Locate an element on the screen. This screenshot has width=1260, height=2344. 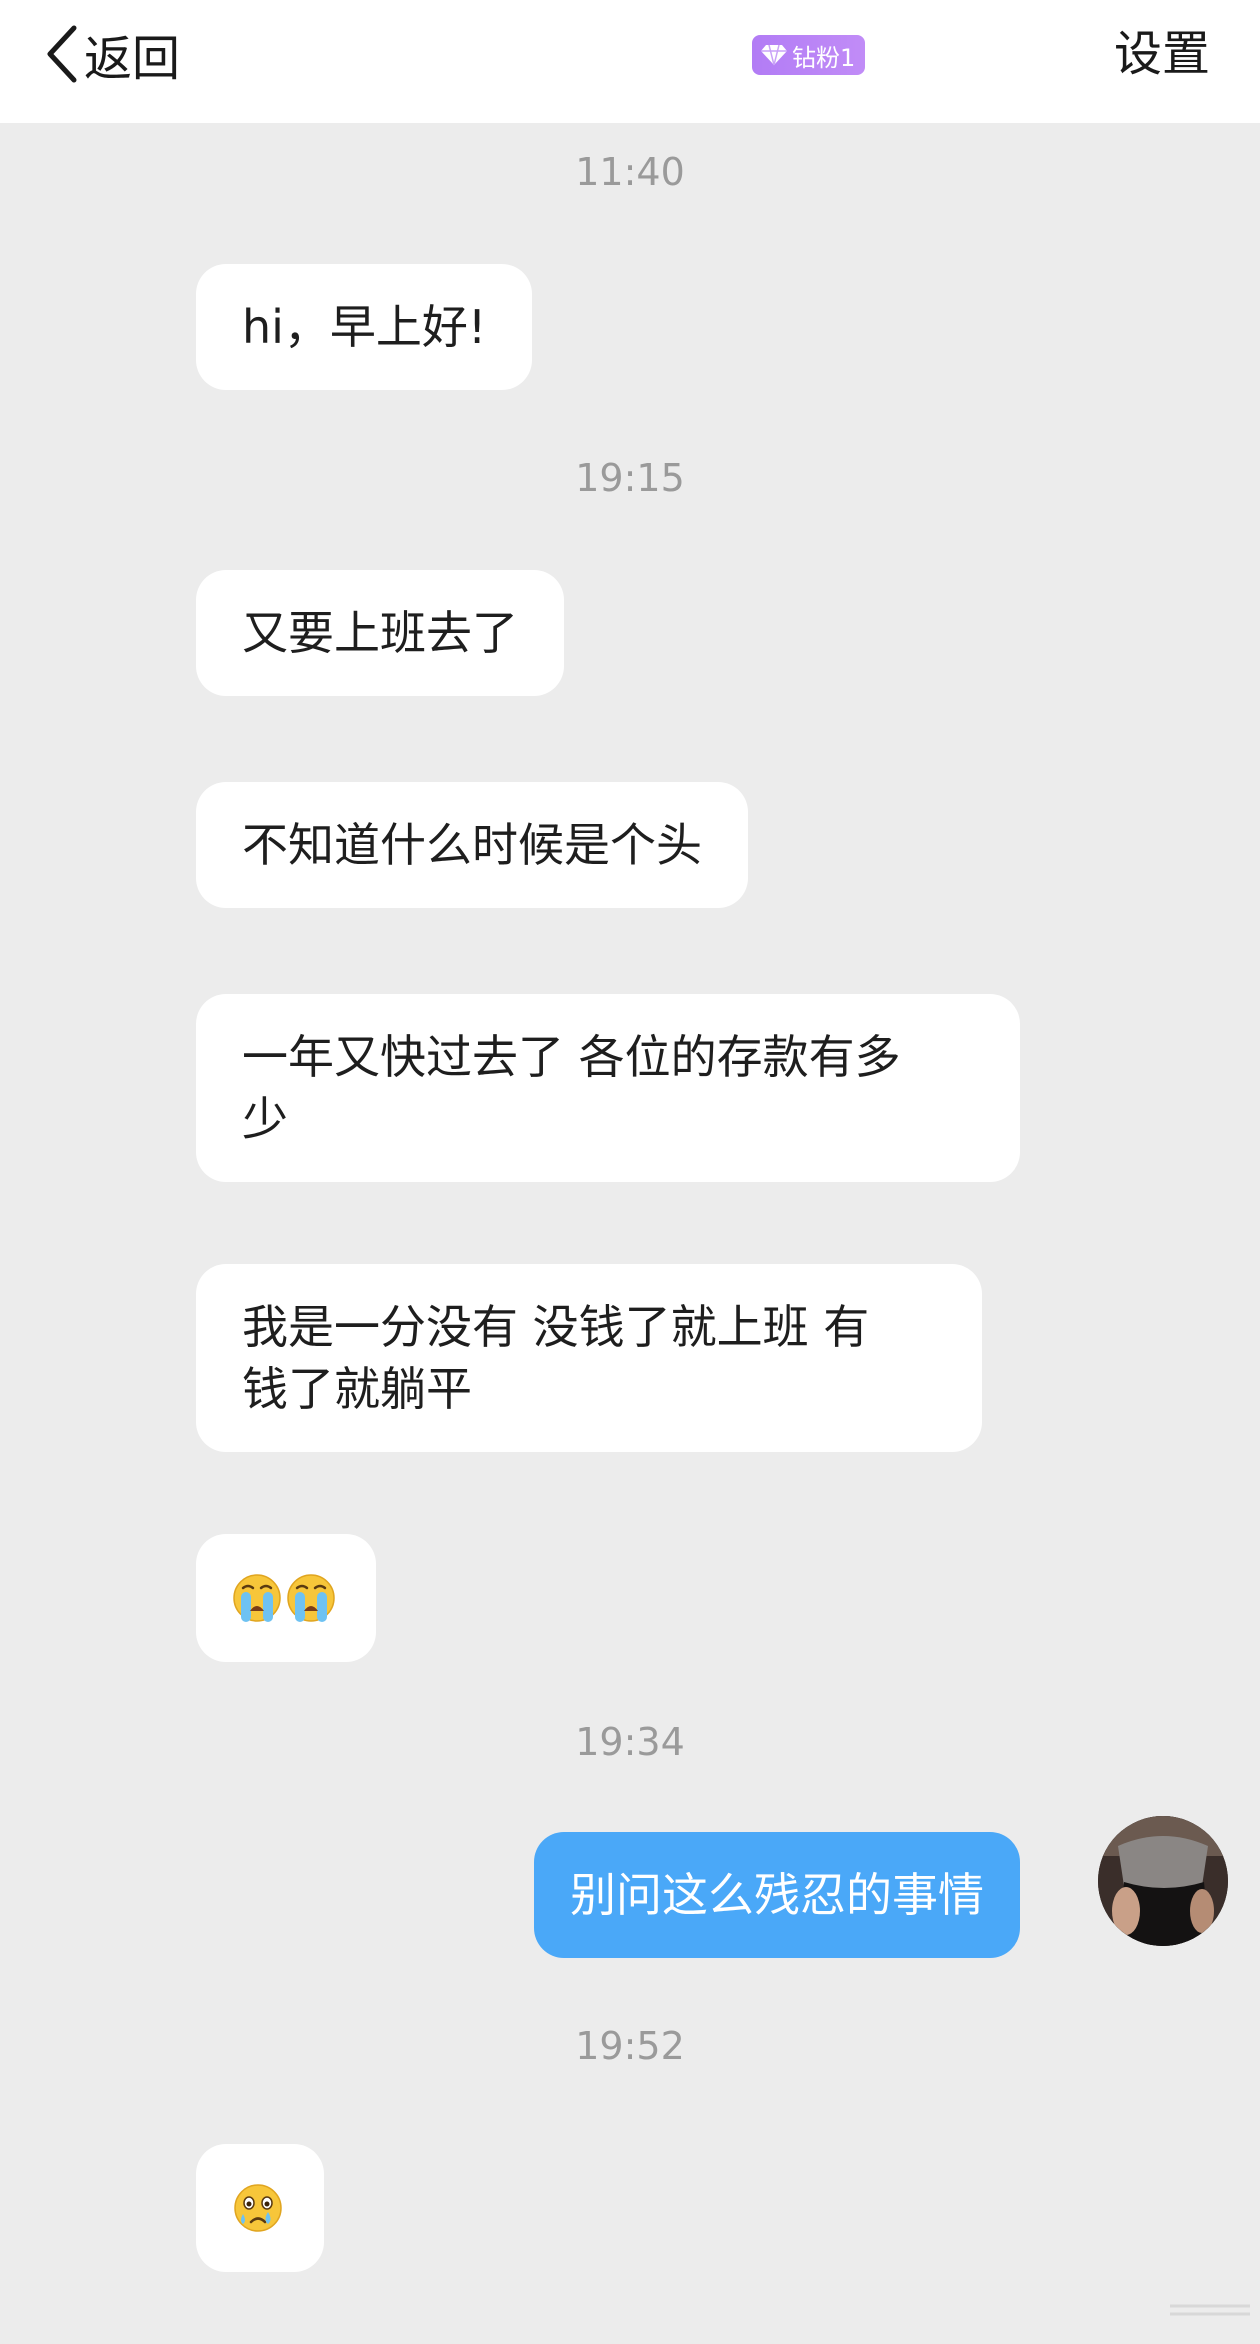
message-text-line: 我是一分没有 没钱了就上班 有 is located at coordinates (556, 1327).